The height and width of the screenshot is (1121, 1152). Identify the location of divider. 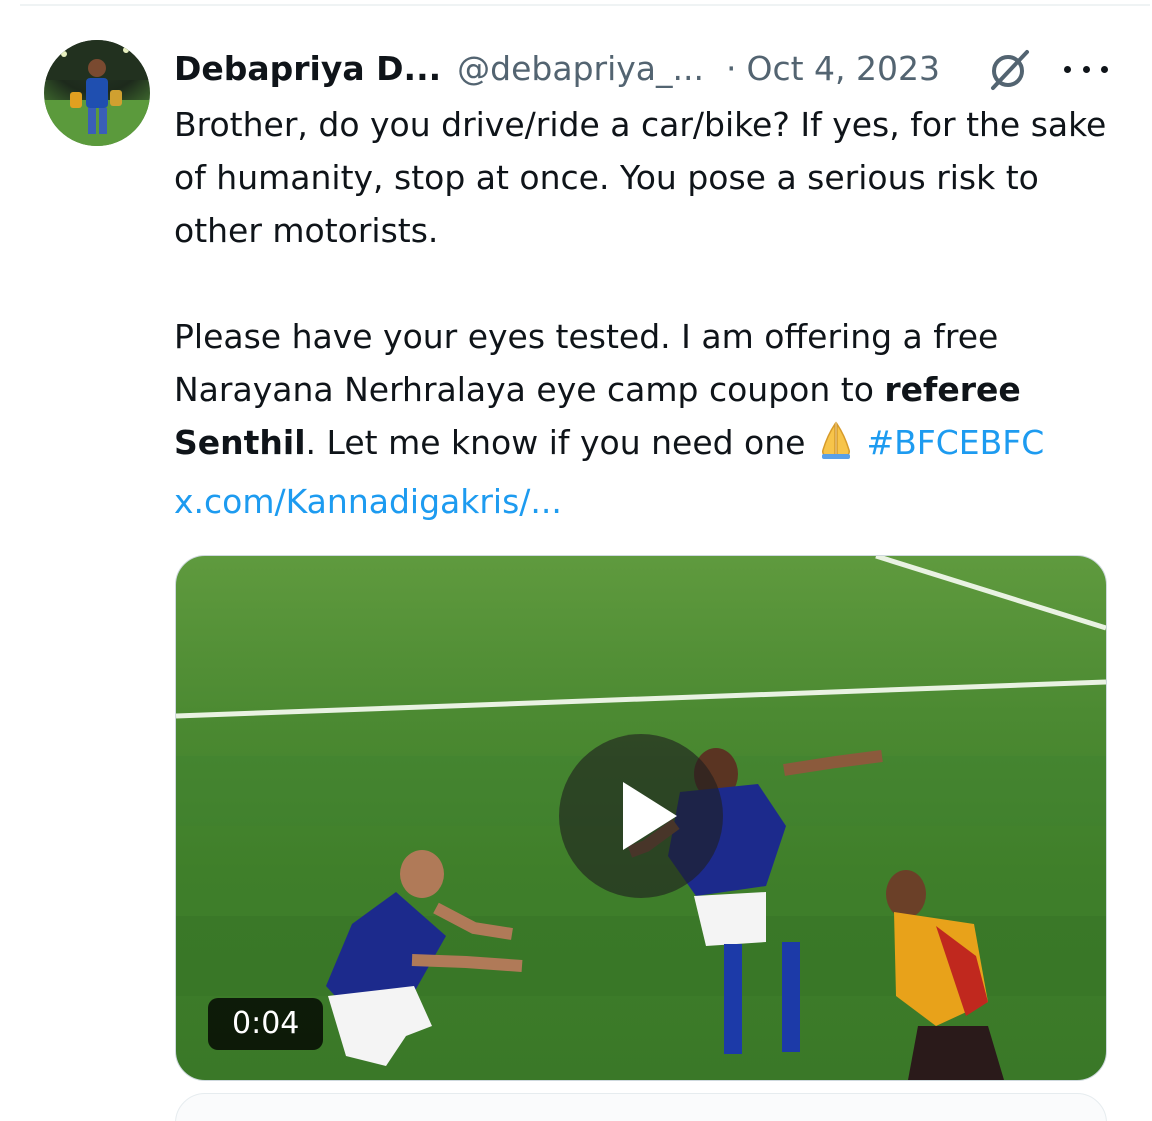
(585, 5).